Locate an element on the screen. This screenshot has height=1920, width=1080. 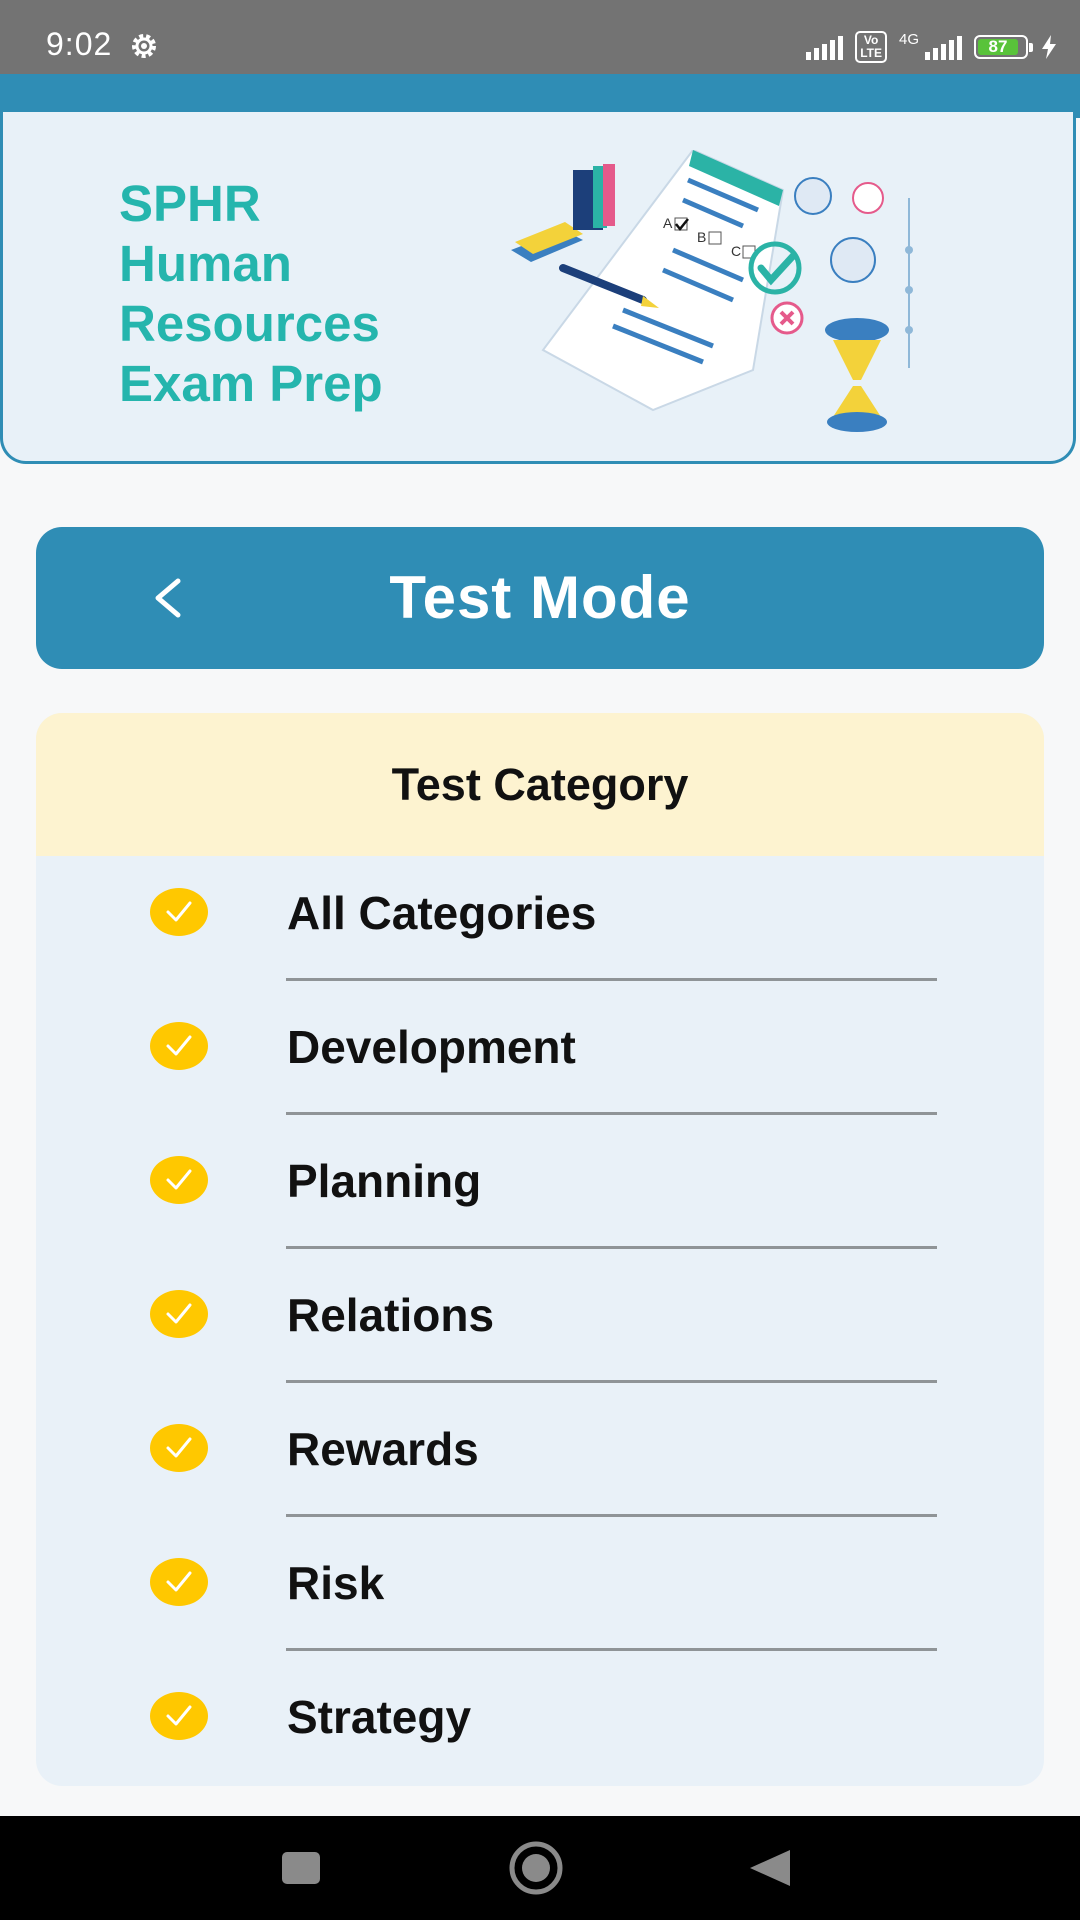
back-triangle-icon is located at coordinates (770, 1868).